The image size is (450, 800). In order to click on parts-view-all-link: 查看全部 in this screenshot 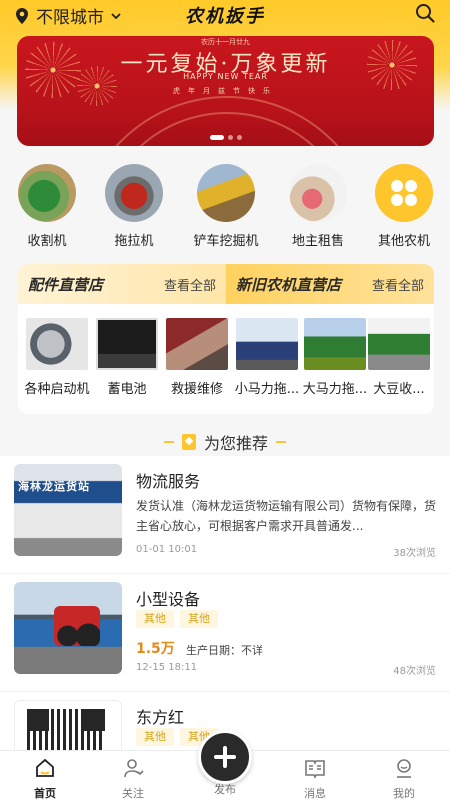, I will do `click(190, 284)`.